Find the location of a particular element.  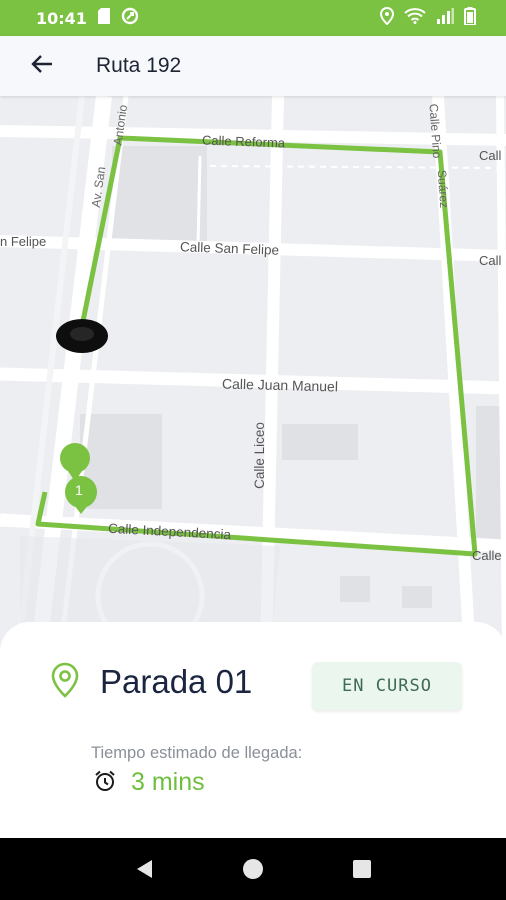

status-time: 10:41 is located at coordinates (61, 18).